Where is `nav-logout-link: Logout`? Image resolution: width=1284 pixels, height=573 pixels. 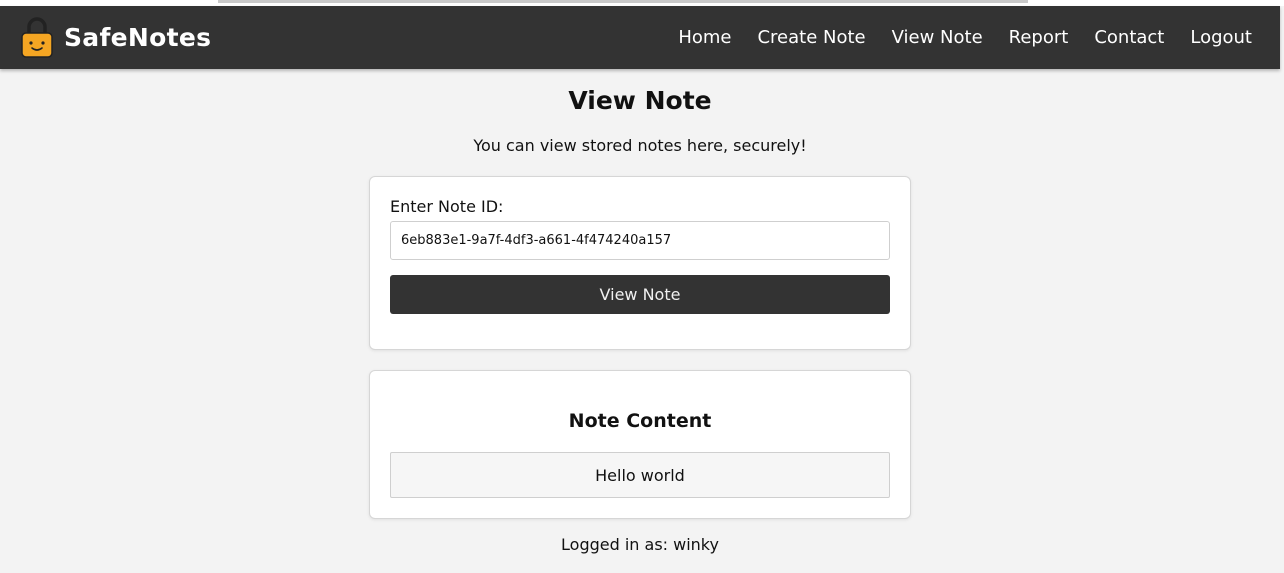 nav-logout-link: Logout is located at coordinates (1221, 37).